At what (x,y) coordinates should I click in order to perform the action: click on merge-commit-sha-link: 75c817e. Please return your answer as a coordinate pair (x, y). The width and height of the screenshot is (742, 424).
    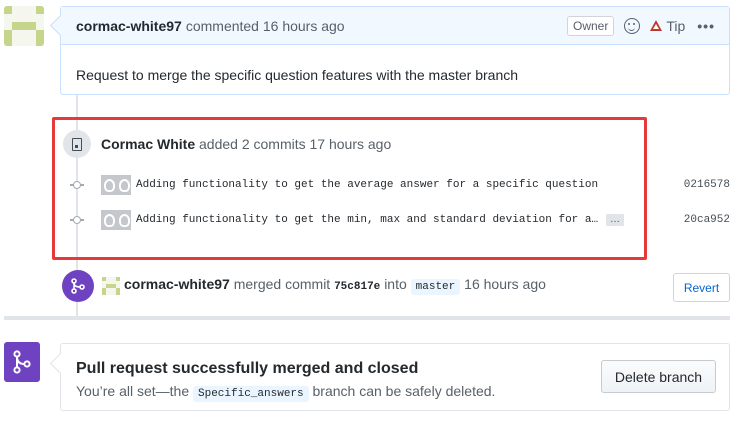
    Looking at the image, I should click on (357, 287).